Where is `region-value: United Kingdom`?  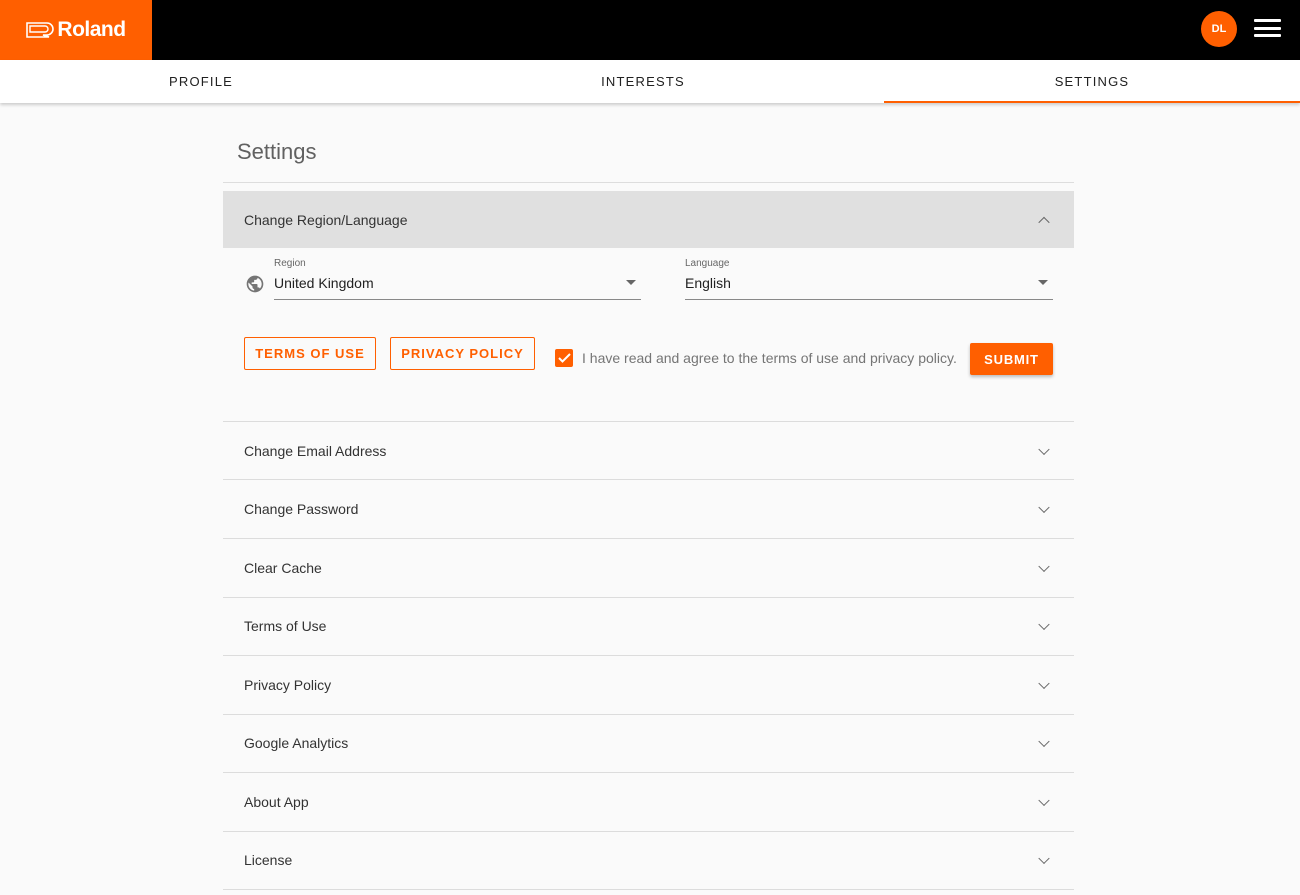 region-value: United Kingdom is located at coordinates (324, 283).